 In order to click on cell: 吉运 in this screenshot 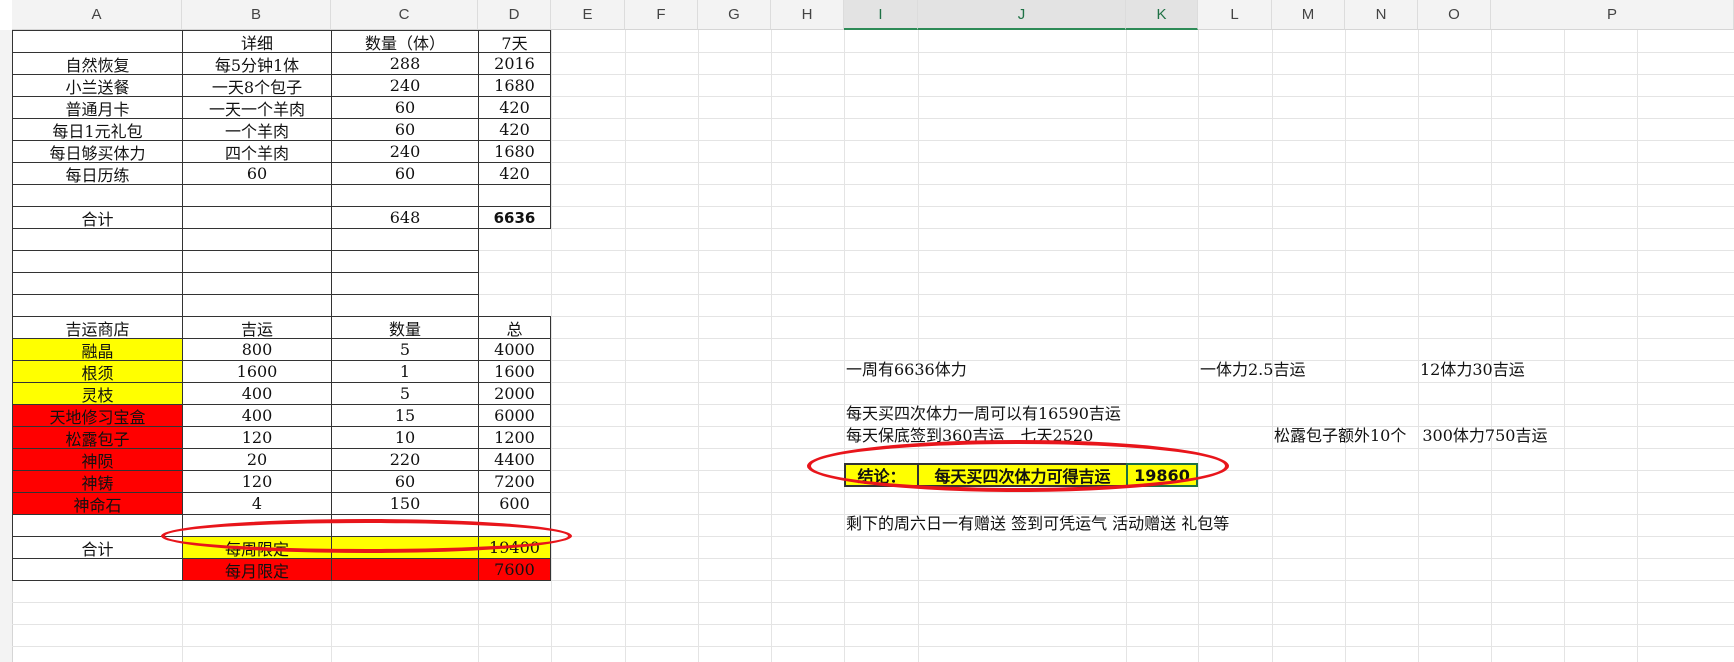, I will do `click(257, 327)`.